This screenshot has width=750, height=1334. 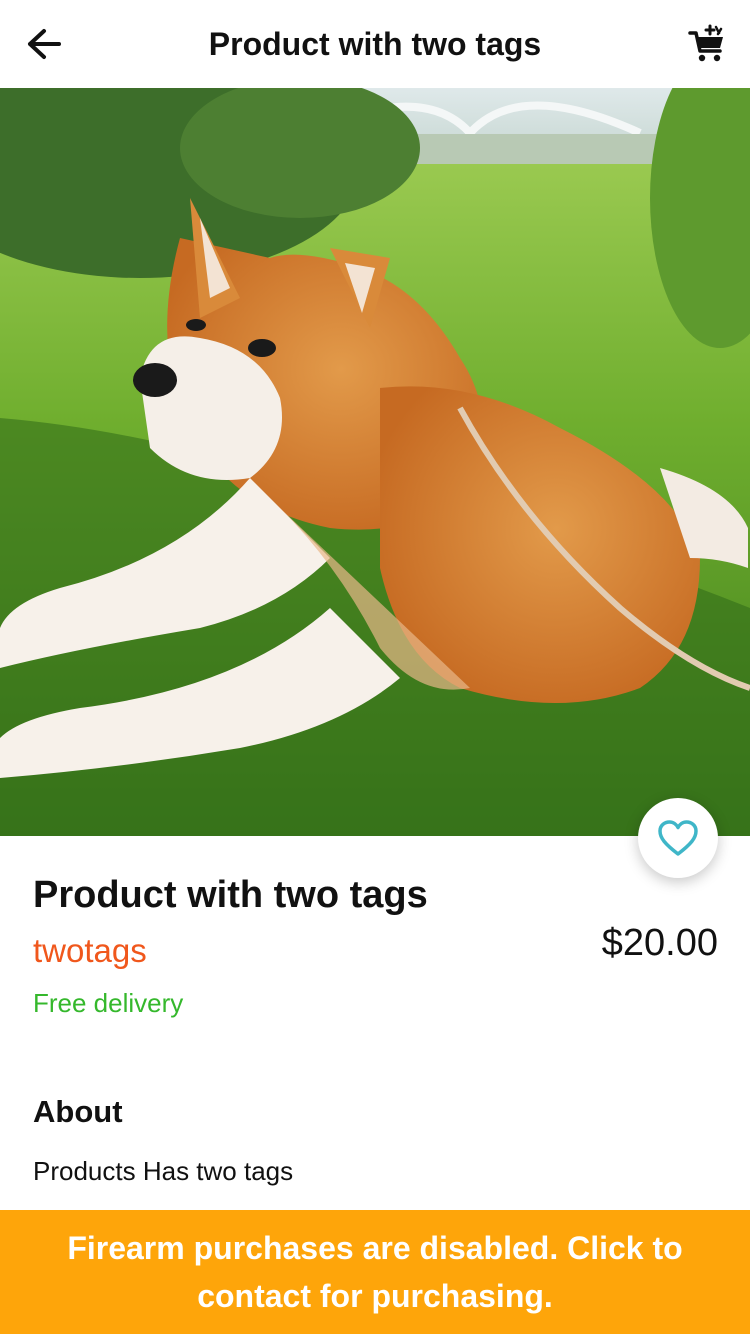 I want to click on back-button, so click(x=44, y=44).